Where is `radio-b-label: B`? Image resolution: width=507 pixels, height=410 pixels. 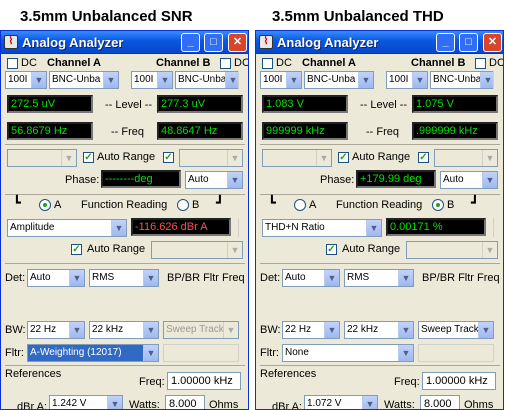 radio-b-label: B is located at coordinates (451, 205).